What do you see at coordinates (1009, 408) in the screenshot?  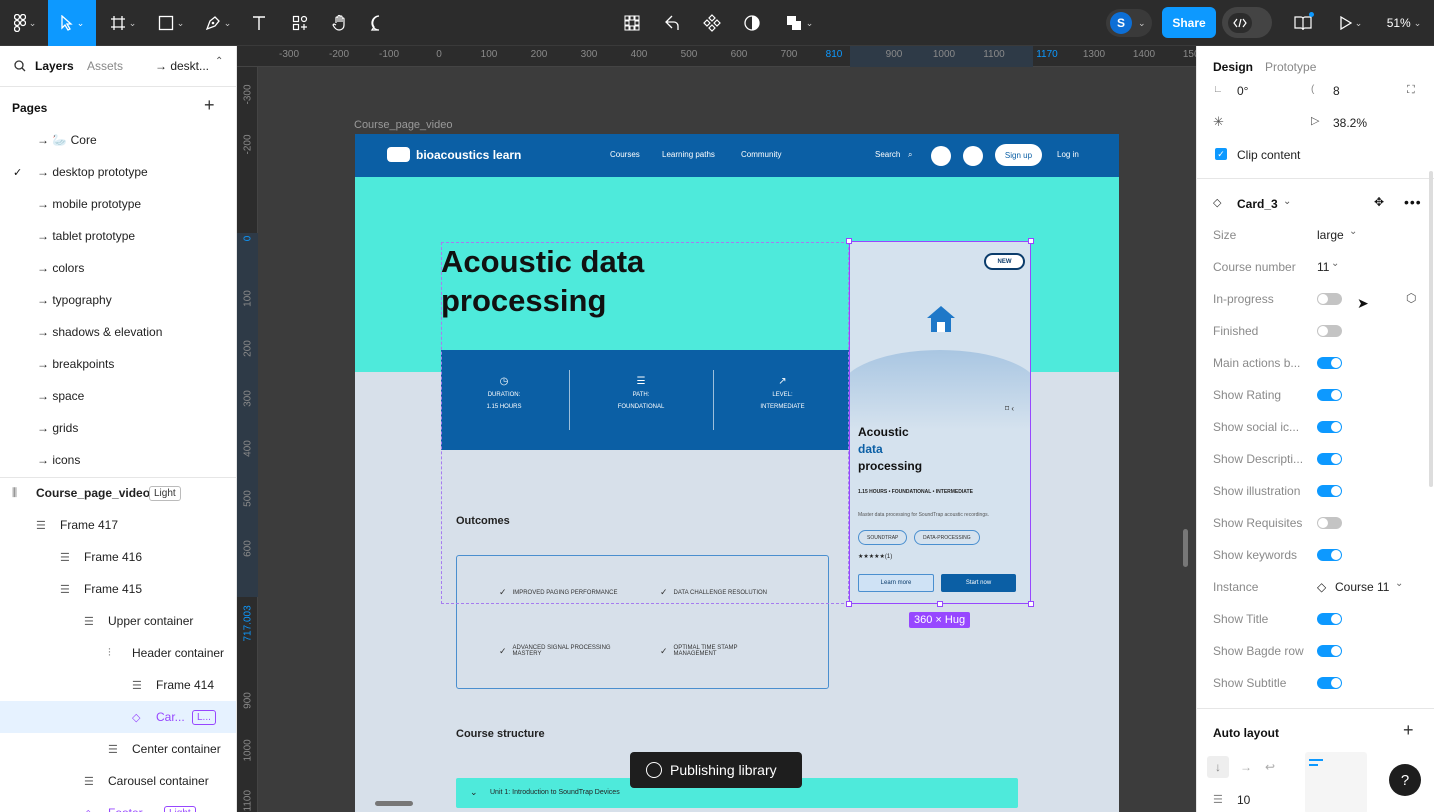 I see `bookmark-share-icon: ⌑ ‹` at bounding box center [1009, 408].